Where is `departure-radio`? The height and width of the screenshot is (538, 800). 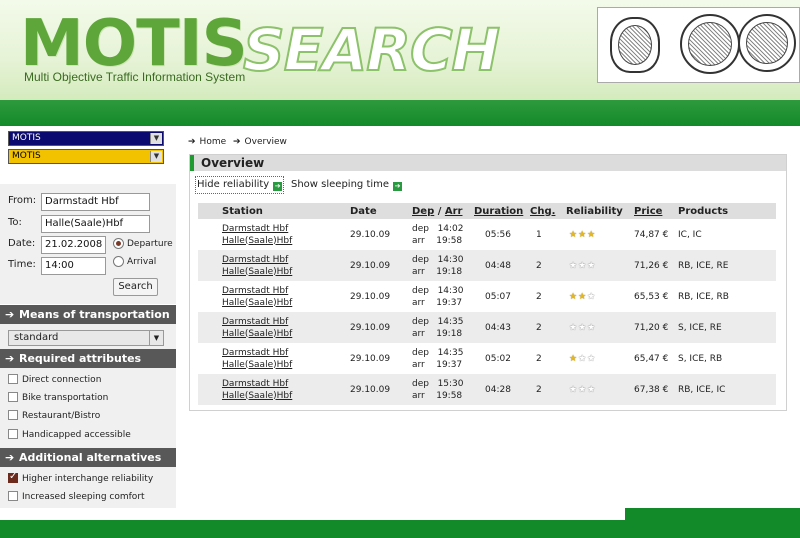 departure-radio is located at coordinates (118, 243).